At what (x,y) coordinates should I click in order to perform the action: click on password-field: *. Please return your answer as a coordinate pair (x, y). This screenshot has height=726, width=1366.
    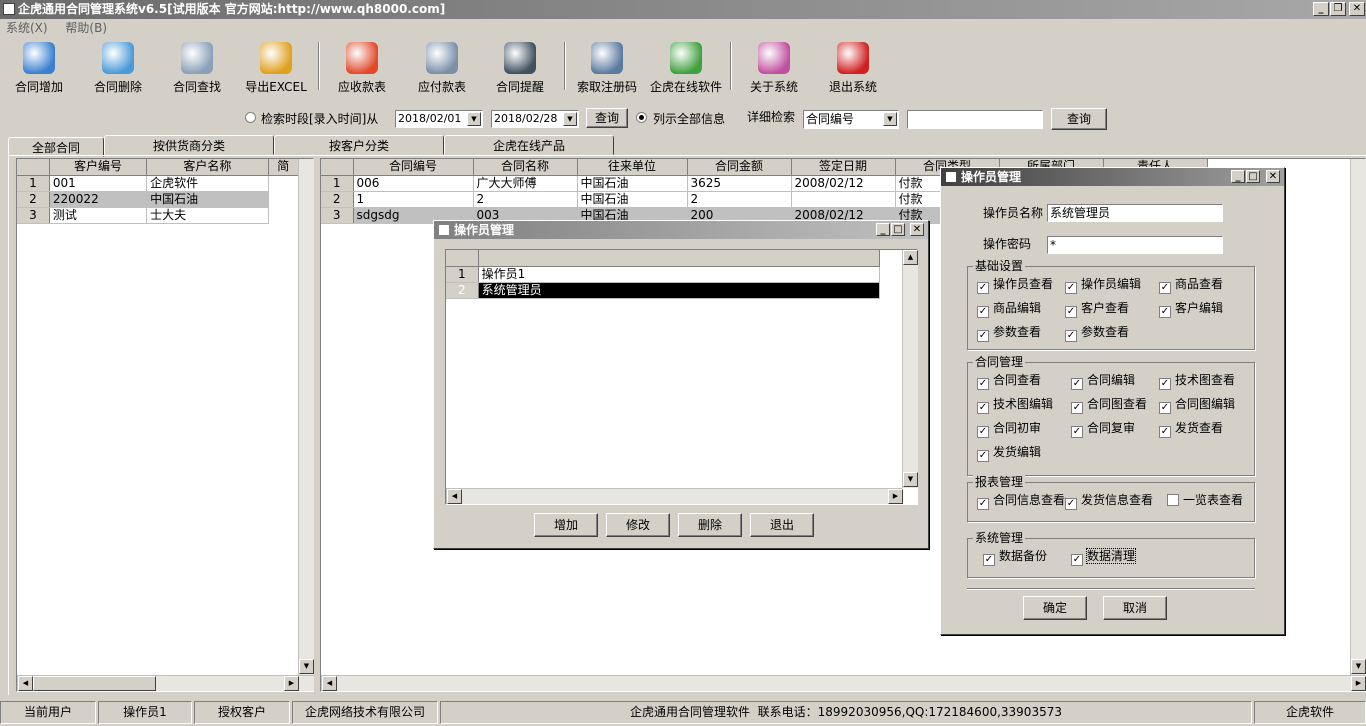
    Looking at the image, I should click on (1135, 245).